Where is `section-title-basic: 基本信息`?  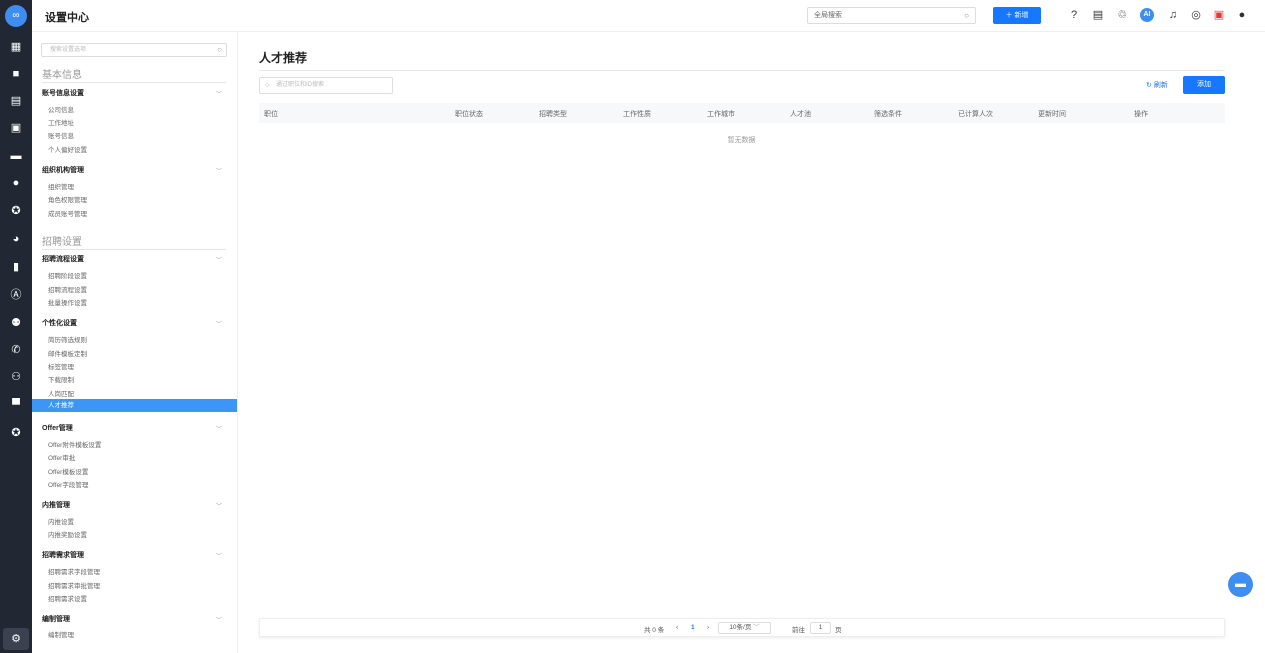
section-title-basic: 基本信息 is located at coordinates (62, 75).